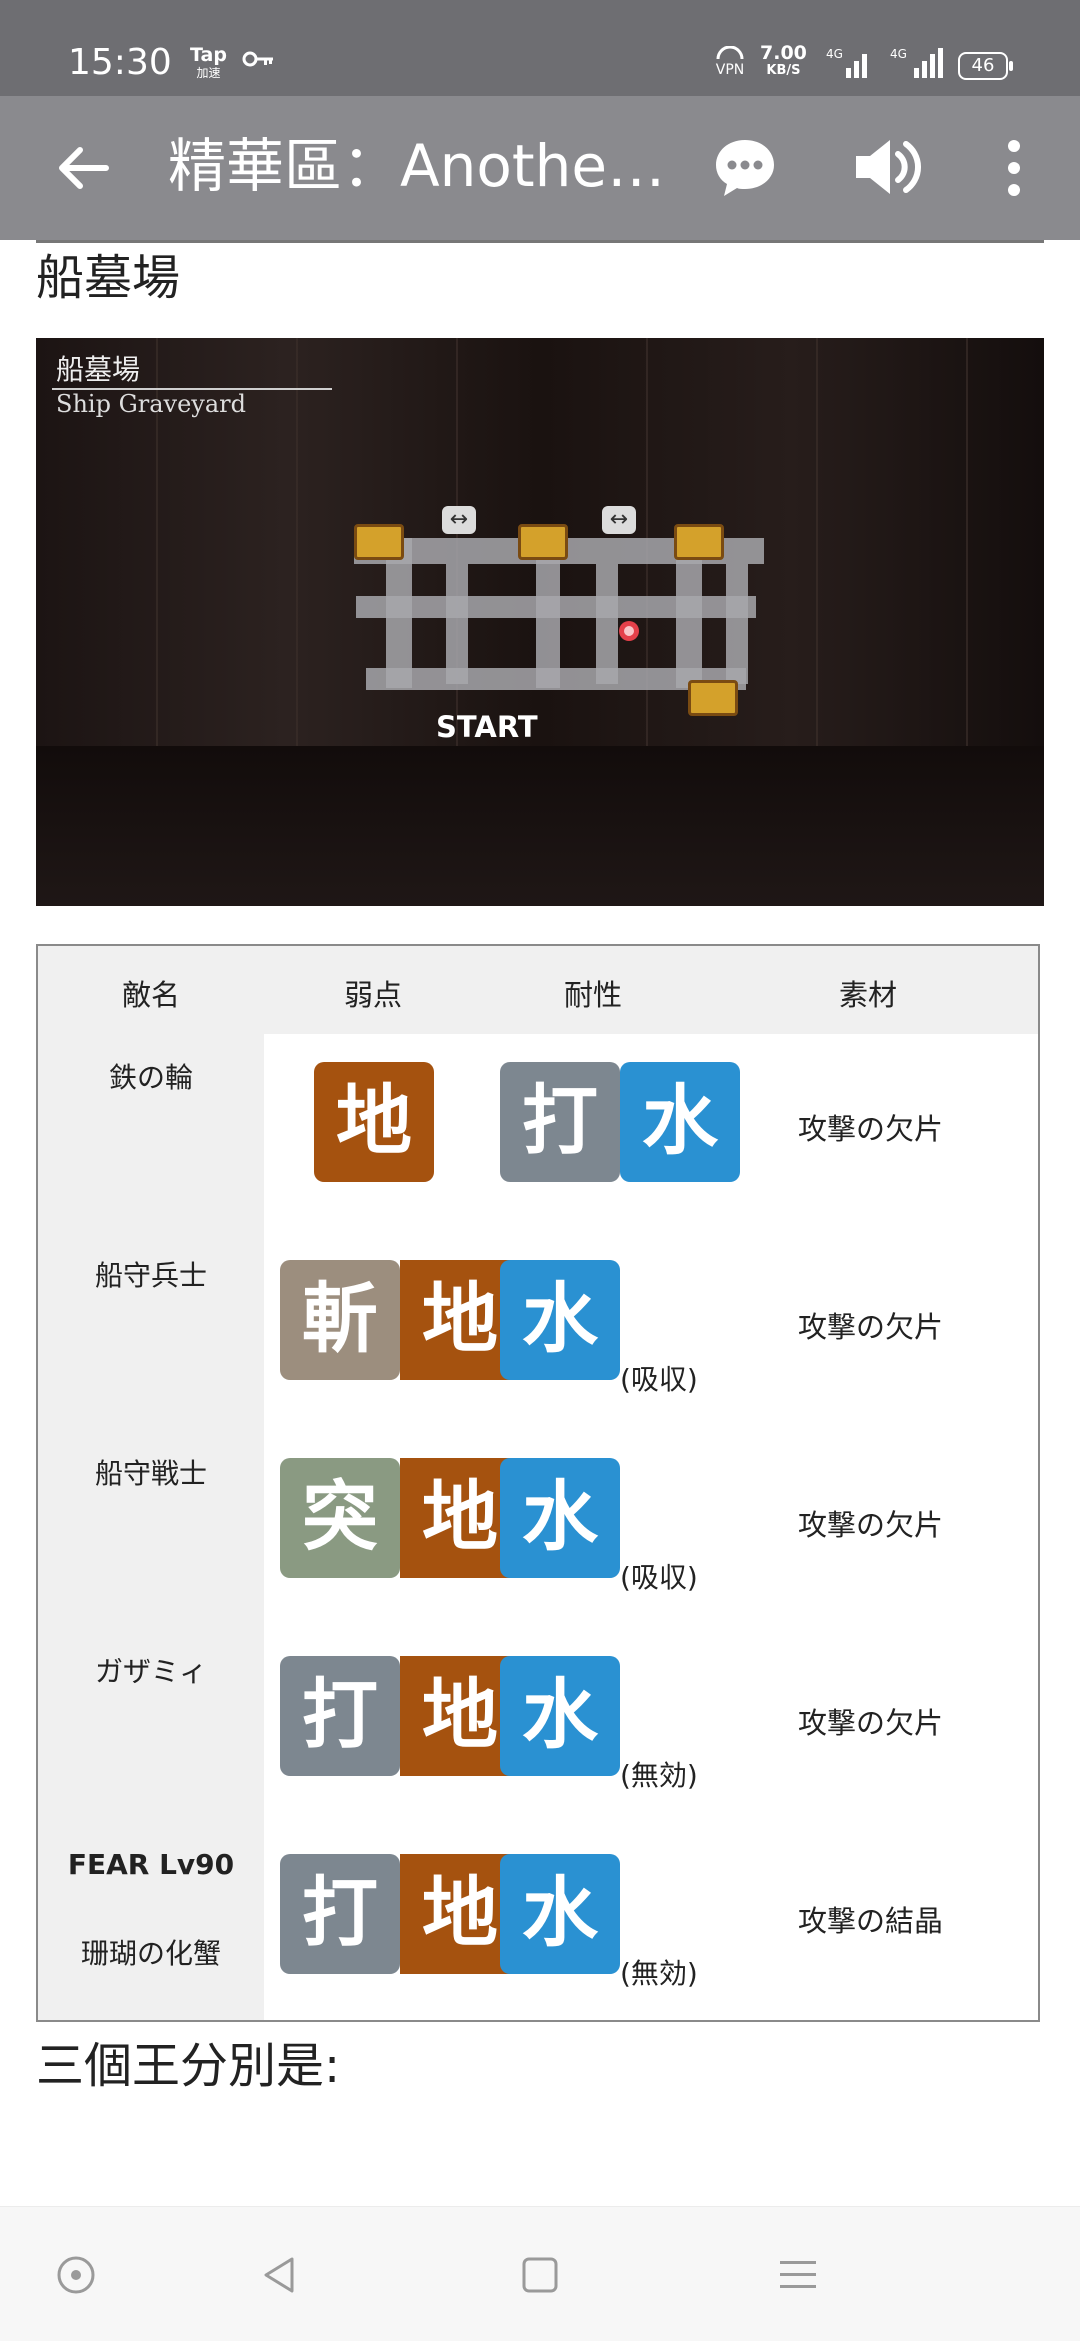  What do you see at coordinates (798, 2275) in the screenshot?
I see `menu-lines-icon` at bounding box center [798, 2275].